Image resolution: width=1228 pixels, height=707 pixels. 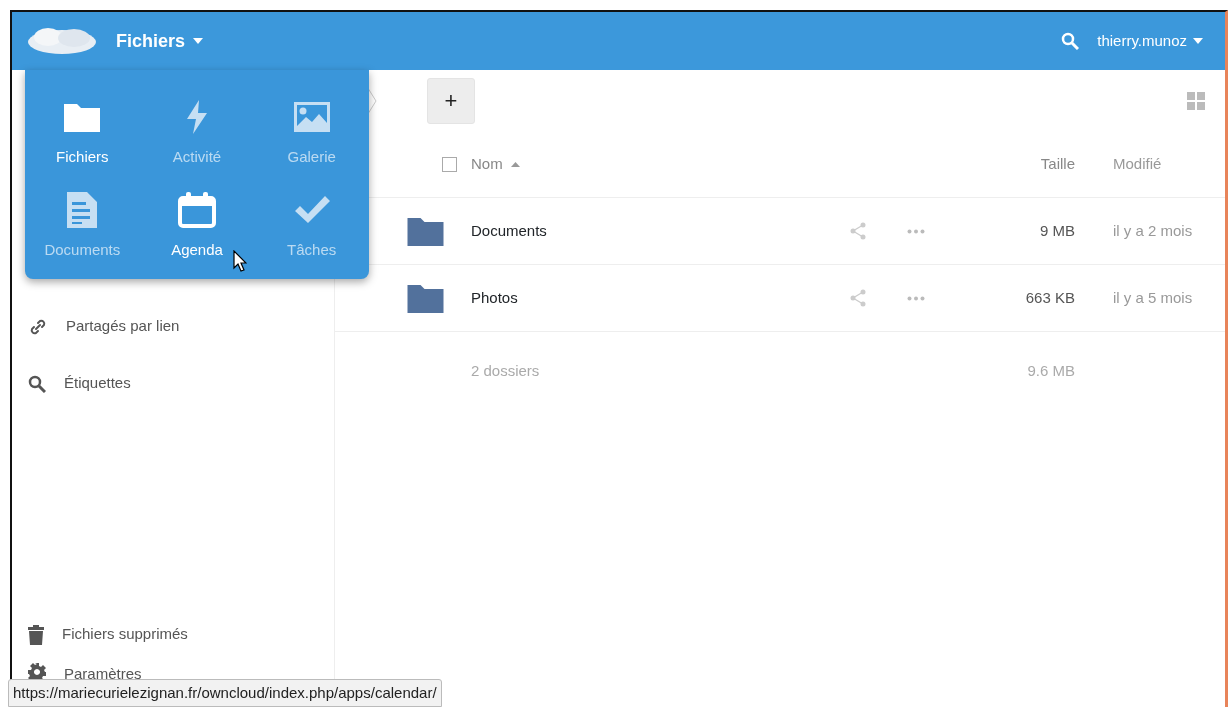 What do you see at coordinates (451, 101) in the screenshot?
I see `new-button: +` at bounding box center [451, 101].